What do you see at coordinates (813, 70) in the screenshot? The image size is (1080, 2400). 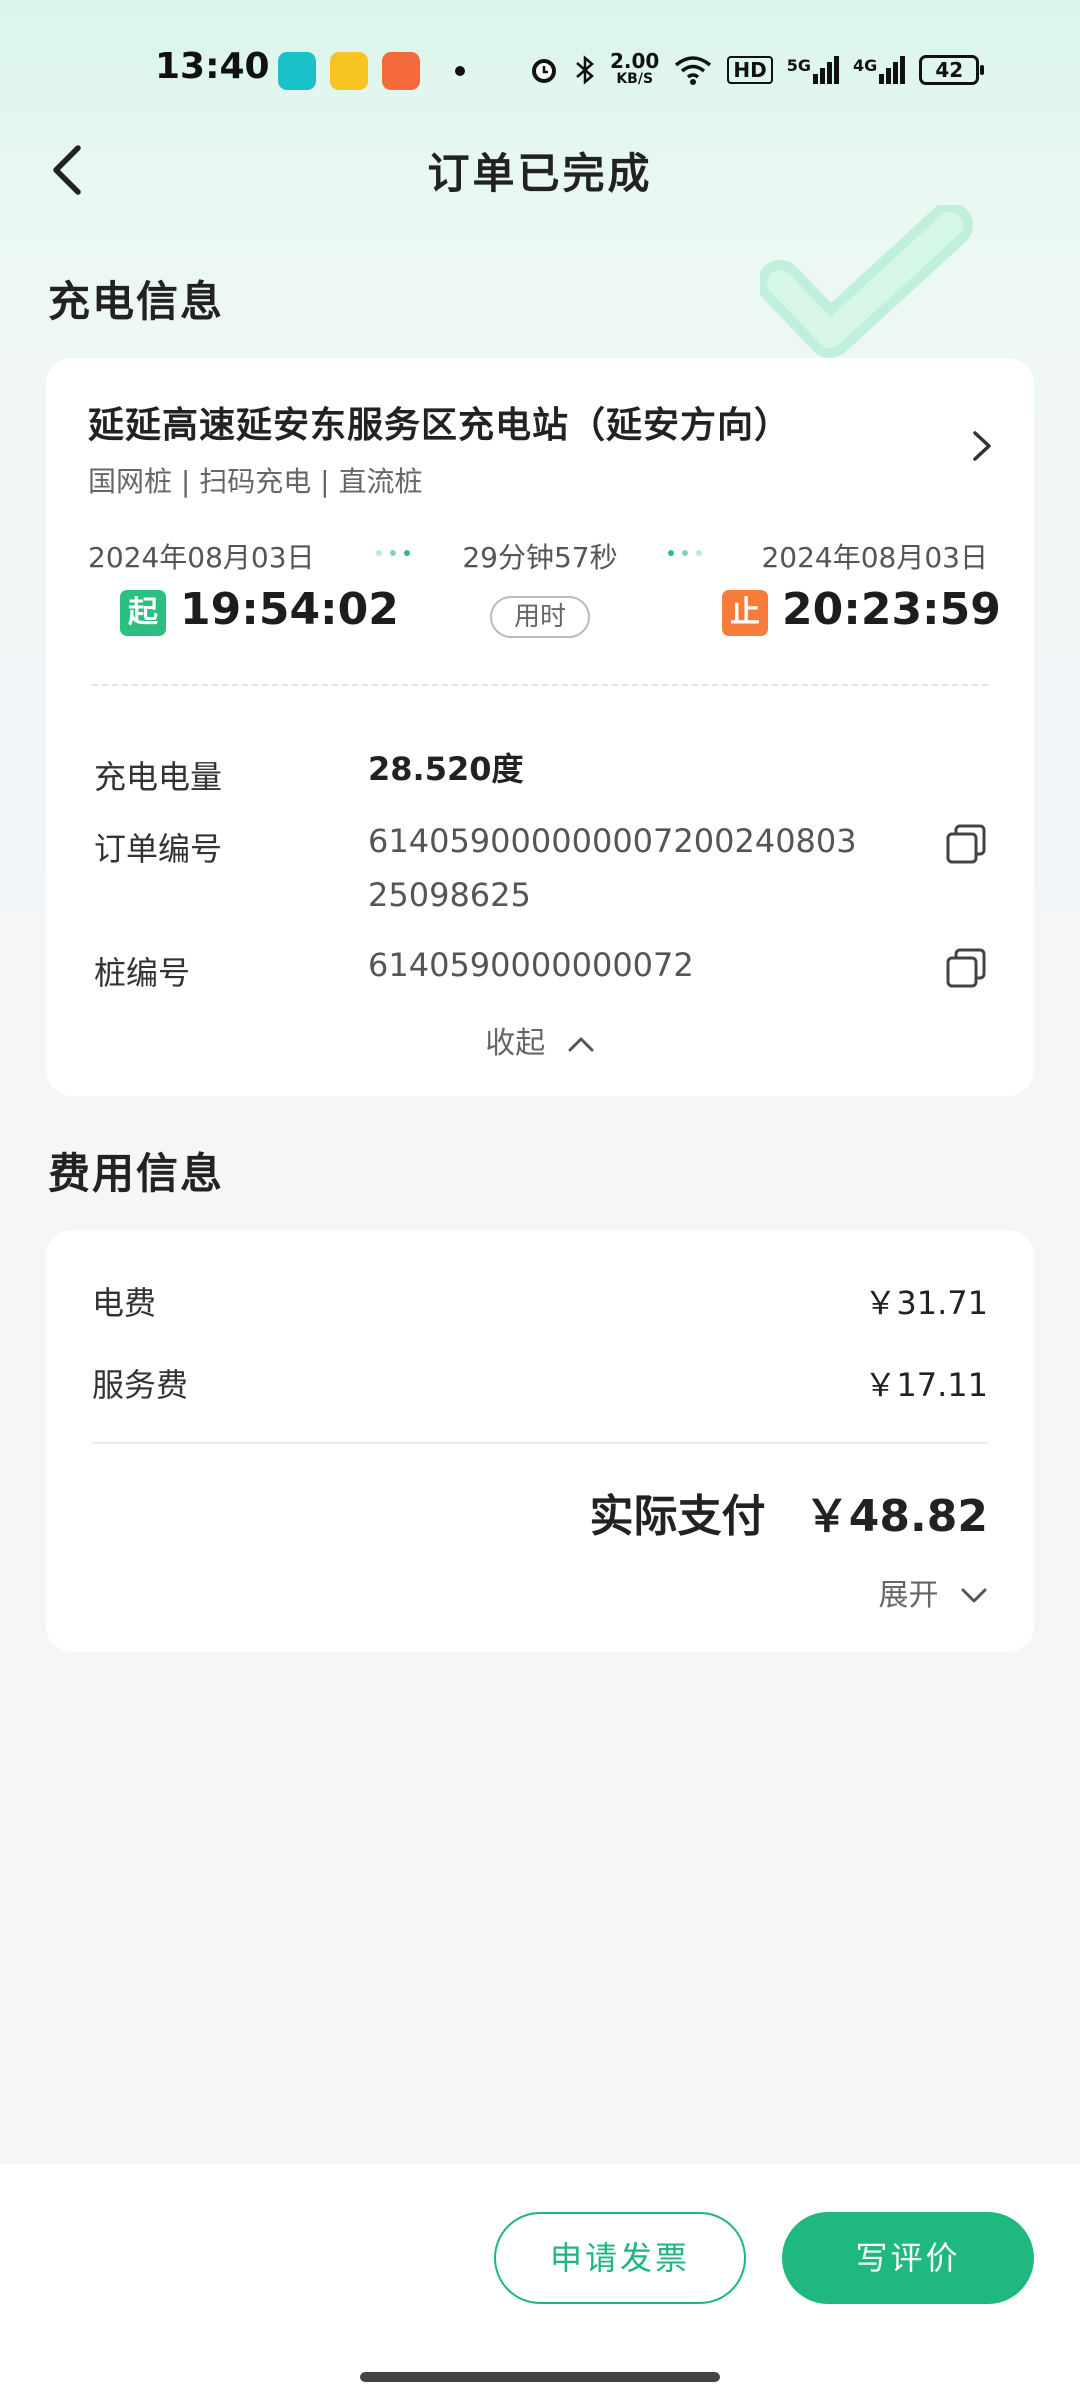 I see `signal-5g: 5G` at bounding box center [813, 70].